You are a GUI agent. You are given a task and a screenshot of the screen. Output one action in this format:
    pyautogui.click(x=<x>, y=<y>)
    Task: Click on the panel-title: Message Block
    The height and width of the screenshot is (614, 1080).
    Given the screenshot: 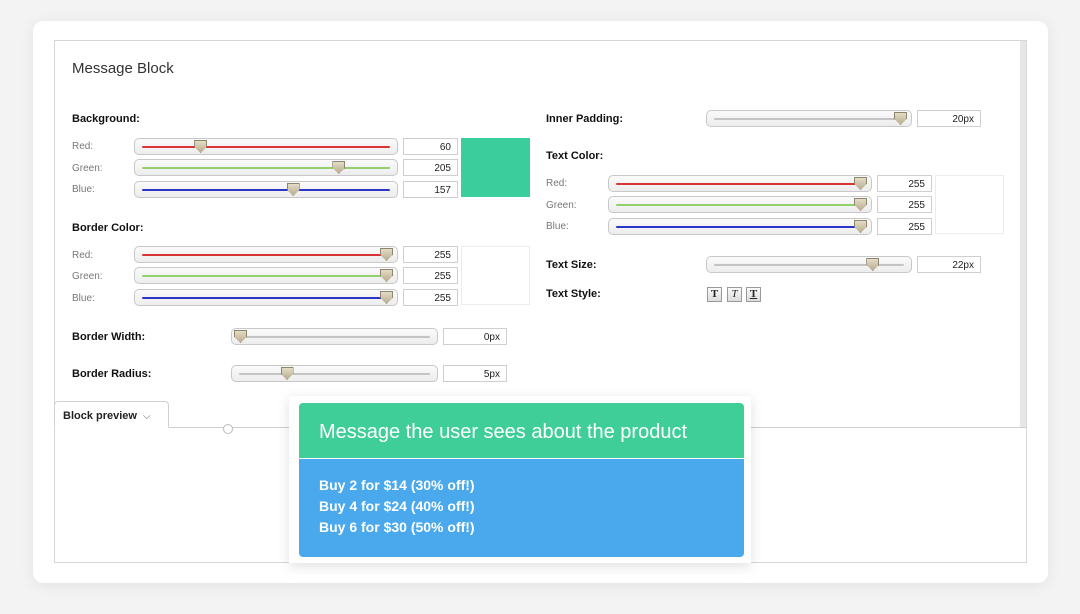 What is the action you would take?
    pyautogui.click(x=123, y=68)
    